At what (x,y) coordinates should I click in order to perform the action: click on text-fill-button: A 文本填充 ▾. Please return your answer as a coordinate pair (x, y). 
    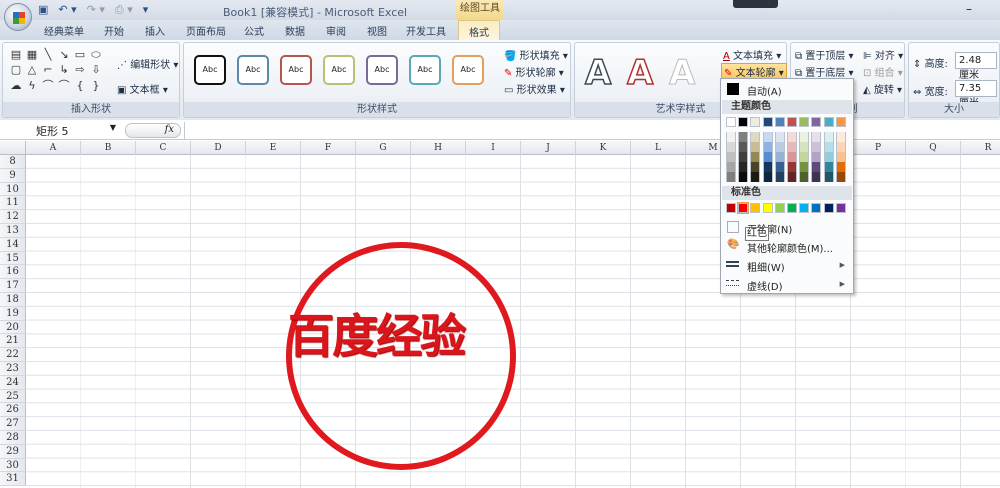
    Looking at the image, I should click on (752, 54).